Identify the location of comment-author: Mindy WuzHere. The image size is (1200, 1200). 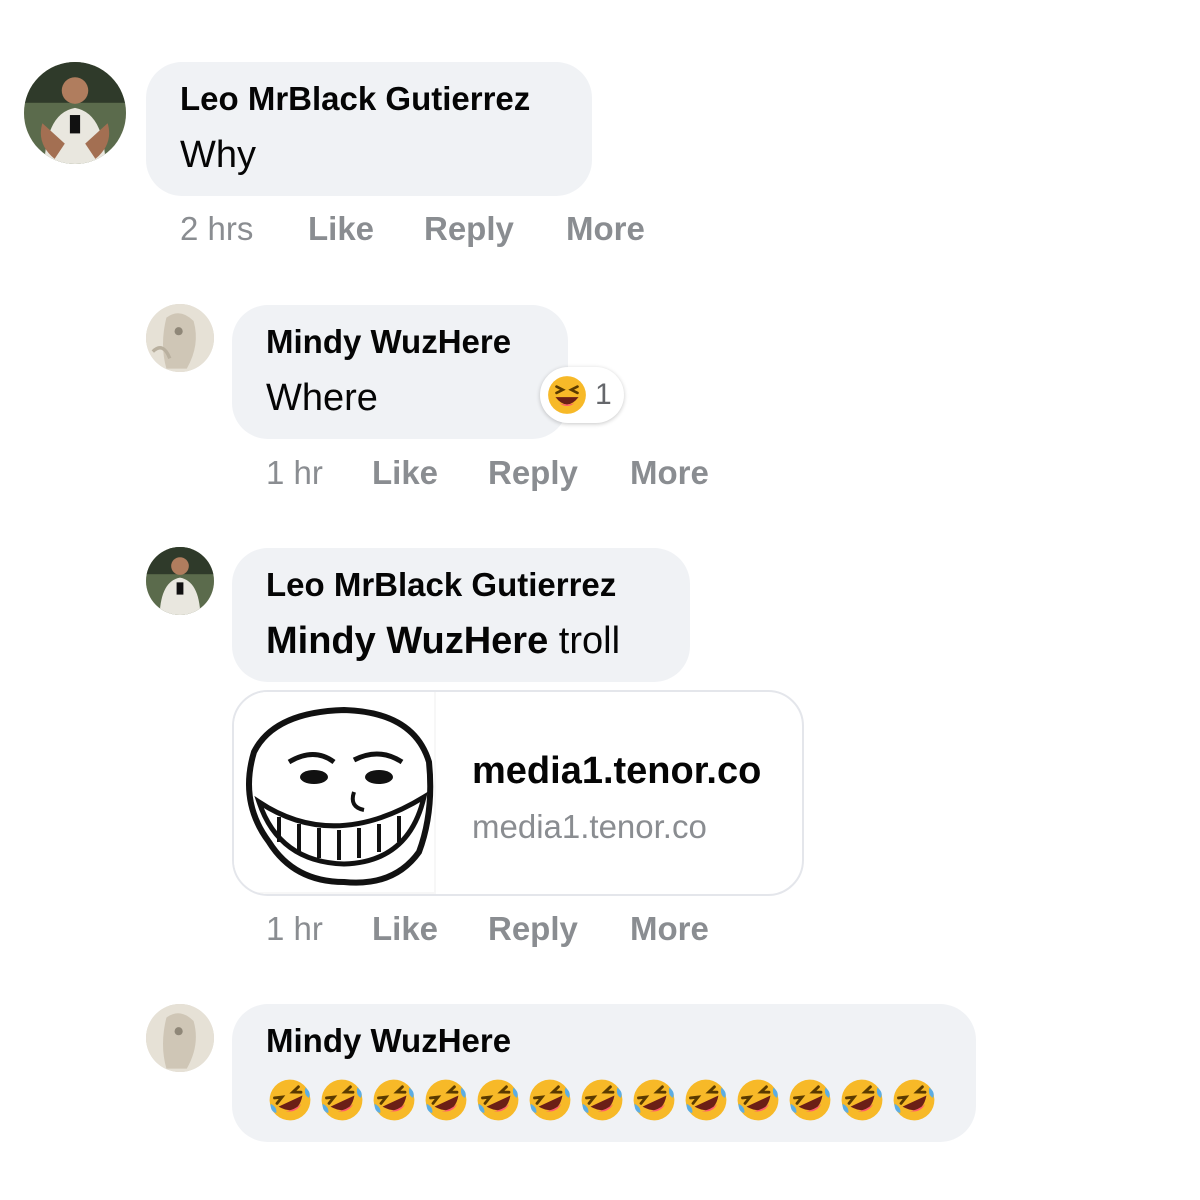
(388, 1041).